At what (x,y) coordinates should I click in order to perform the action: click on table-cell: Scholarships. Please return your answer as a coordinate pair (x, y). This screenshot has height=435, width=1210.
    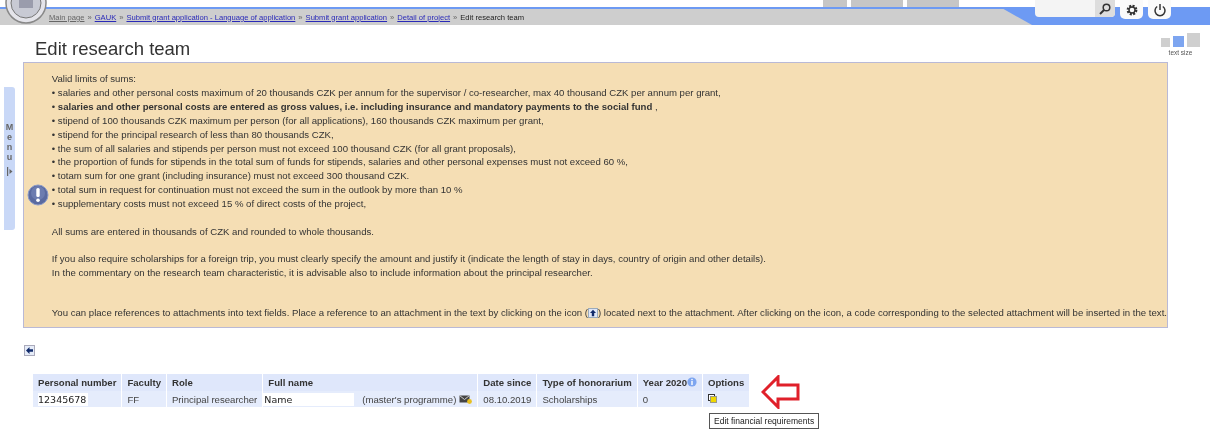
    Looking at the image, I should click on (587, 399).